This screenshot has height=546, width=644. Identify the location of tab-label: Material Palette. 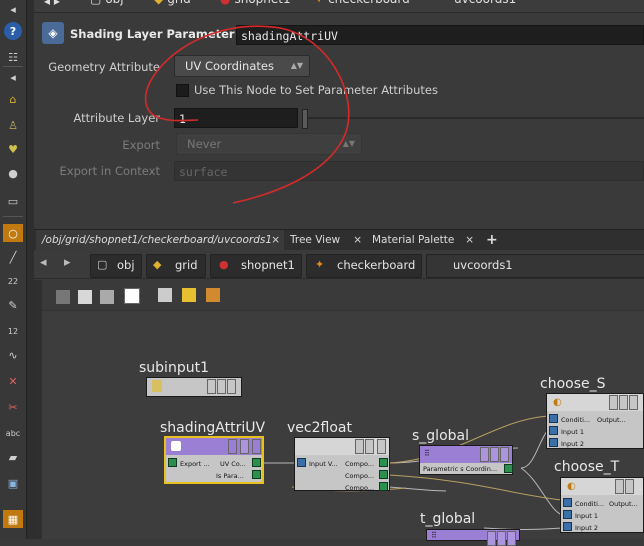
(413, 240).